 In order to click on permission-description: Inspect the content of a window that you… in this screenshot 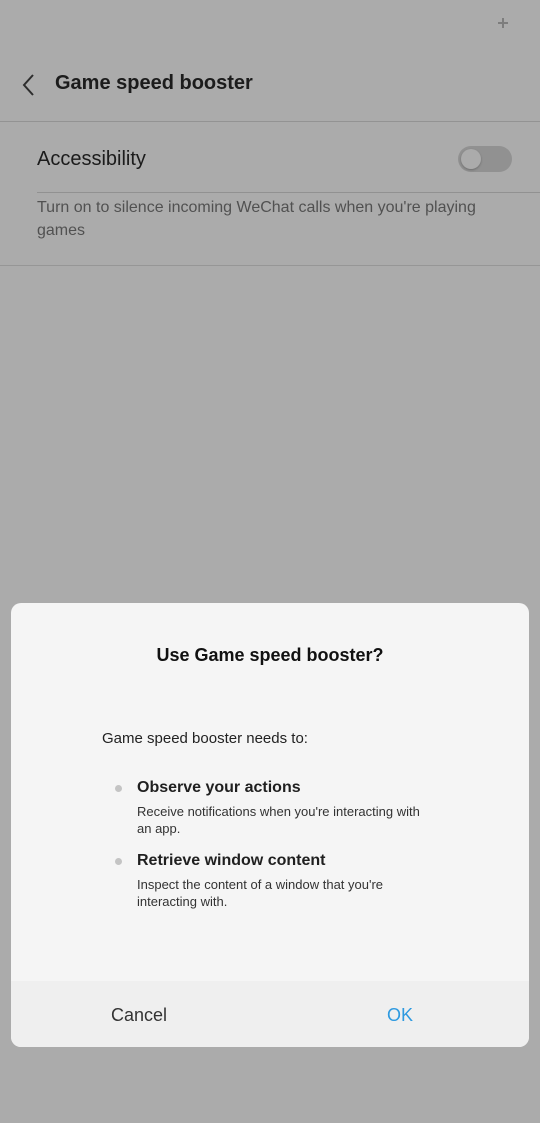, I will do `click(260, 893)`.